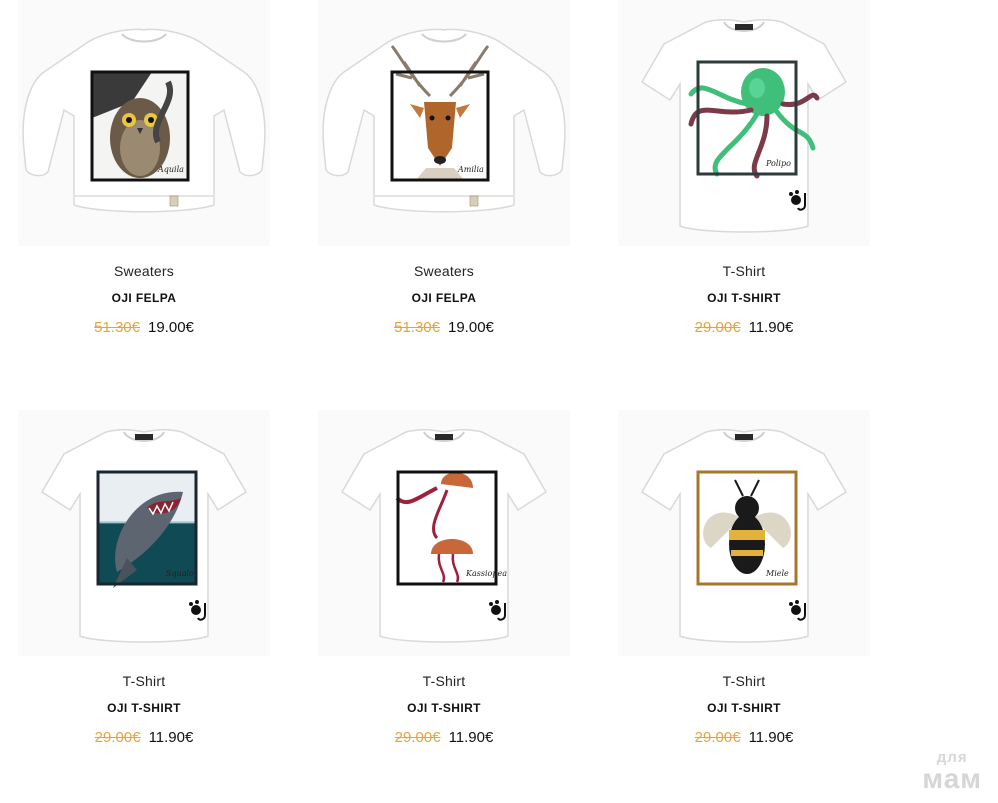  Describe the element at coordinates (744, 533) in the screenshot. I see `product-image: Miele` at that location.